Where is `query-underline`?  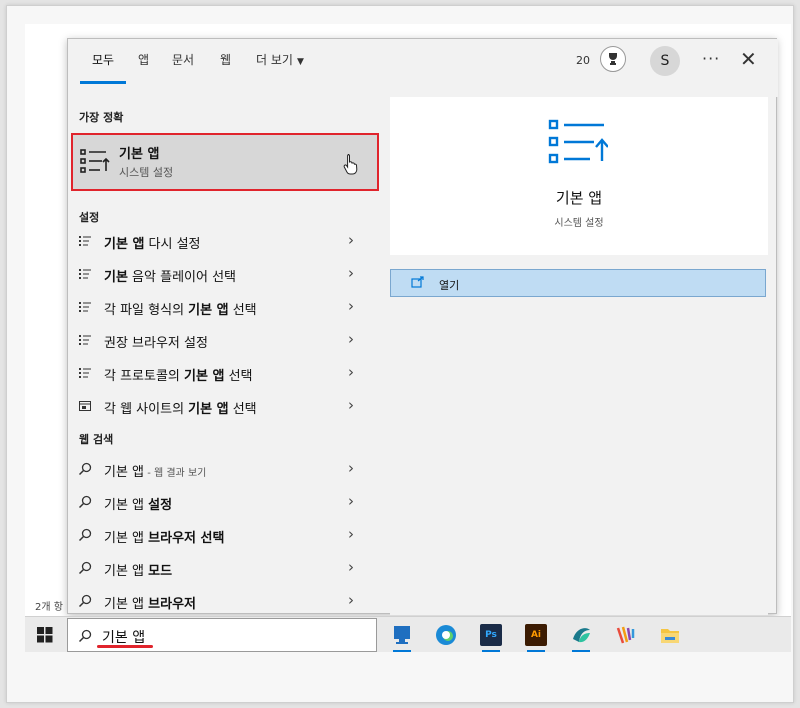
query-underline is located at coordinates (125, 646).